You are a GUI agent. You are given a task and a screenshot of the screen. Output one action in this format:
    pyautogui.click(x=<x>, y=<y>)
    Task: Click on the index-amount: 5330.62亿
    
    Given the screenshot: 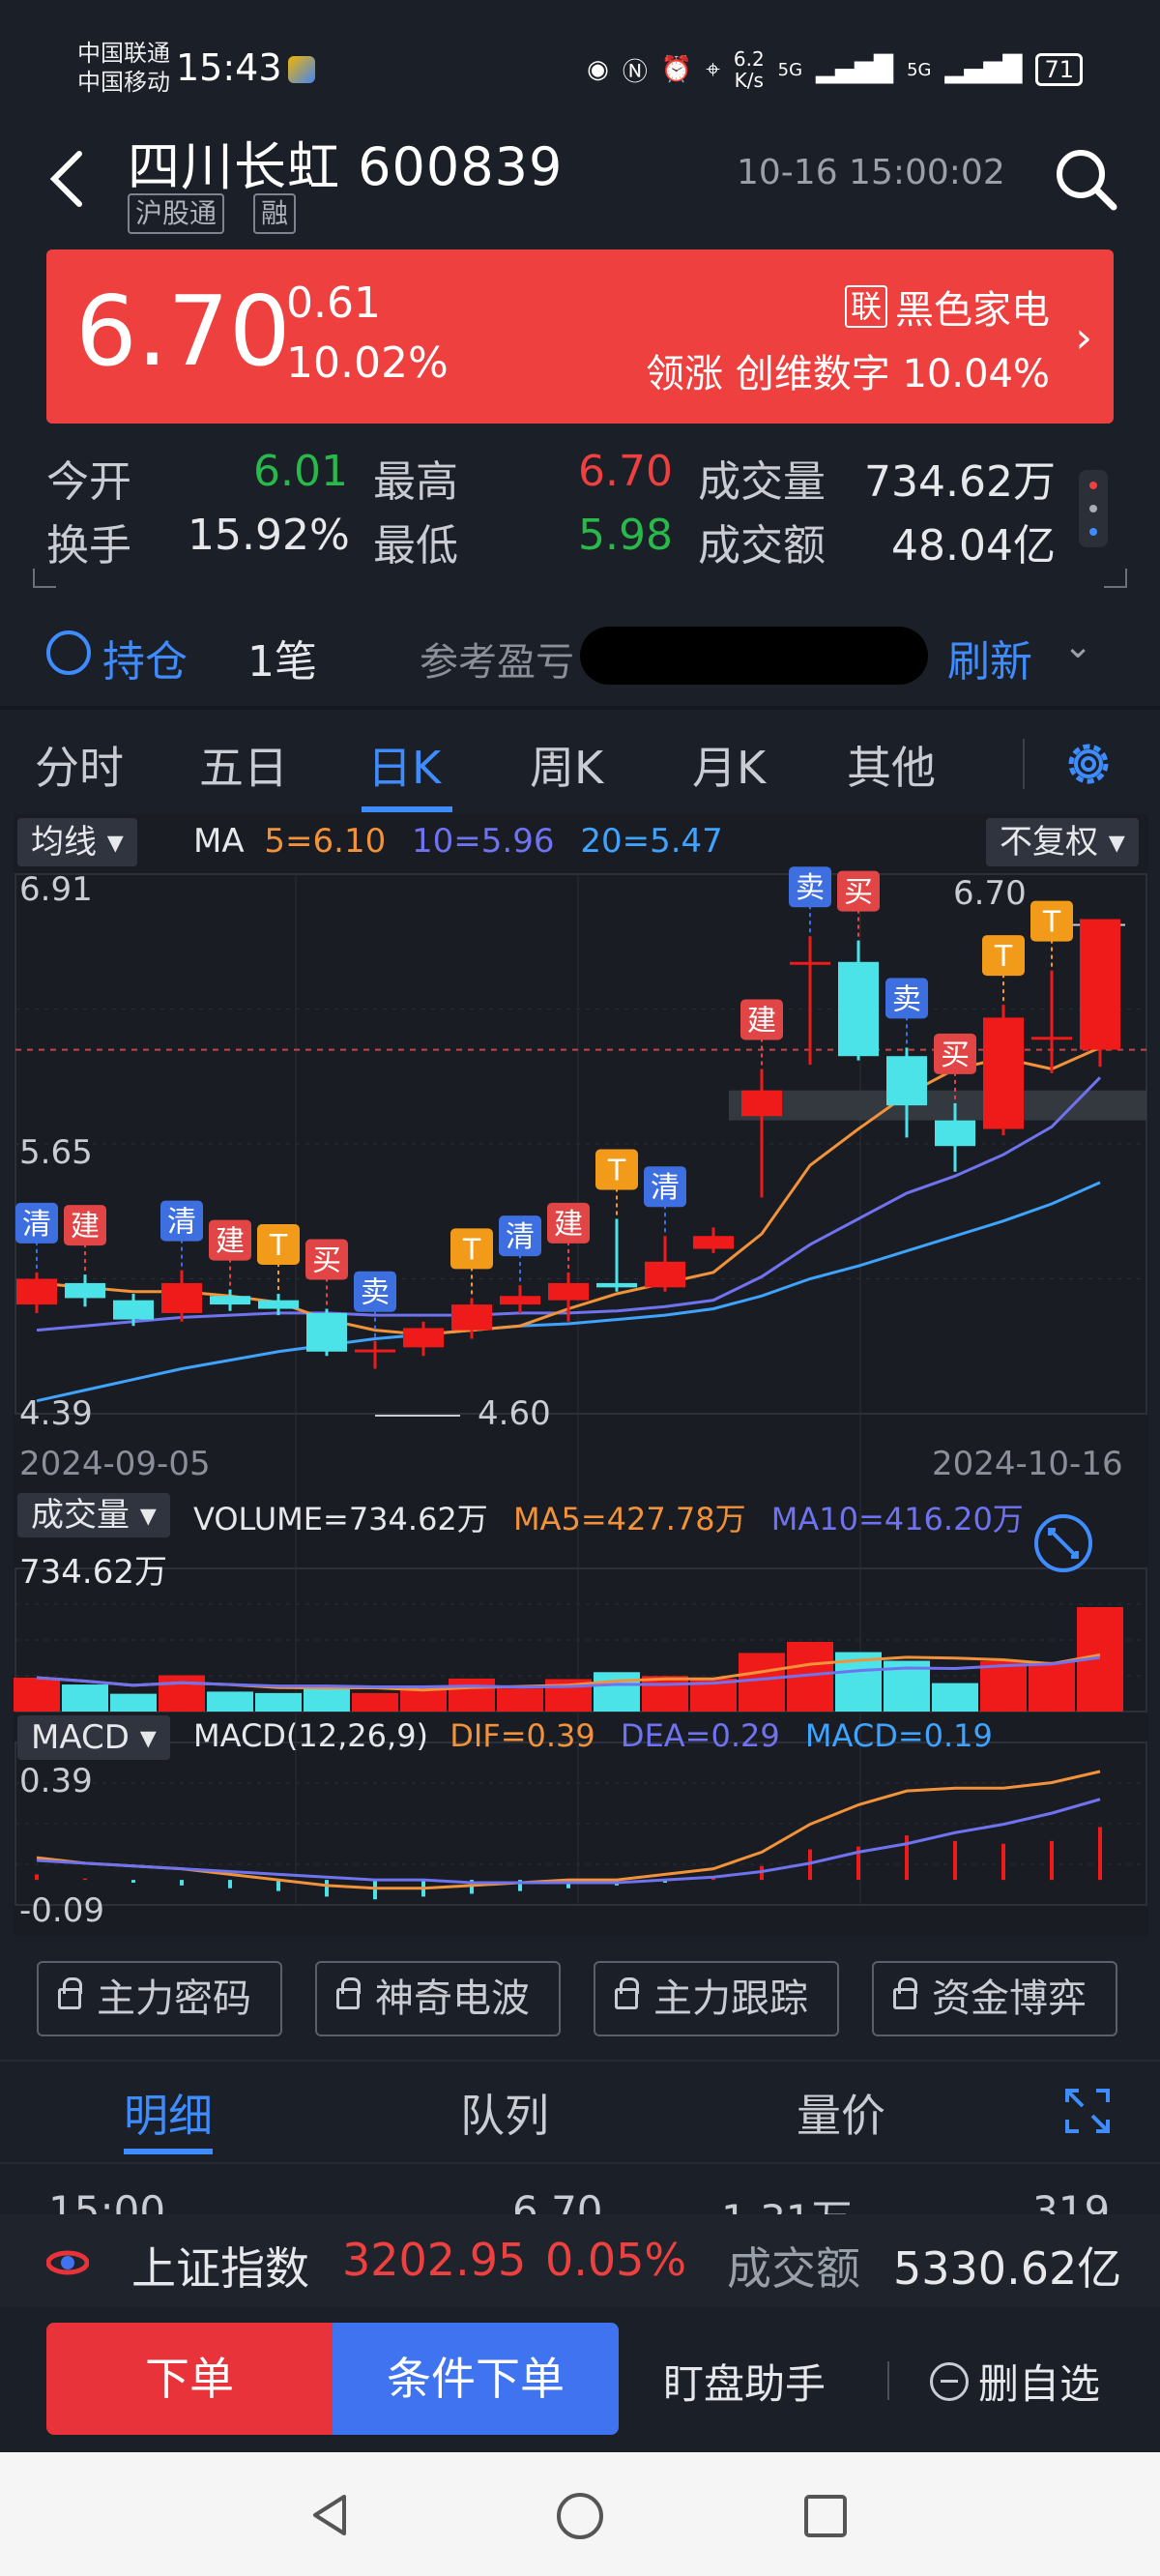 What is the action you would take?
    pyautogui.click(x=1008, y=2268)
    